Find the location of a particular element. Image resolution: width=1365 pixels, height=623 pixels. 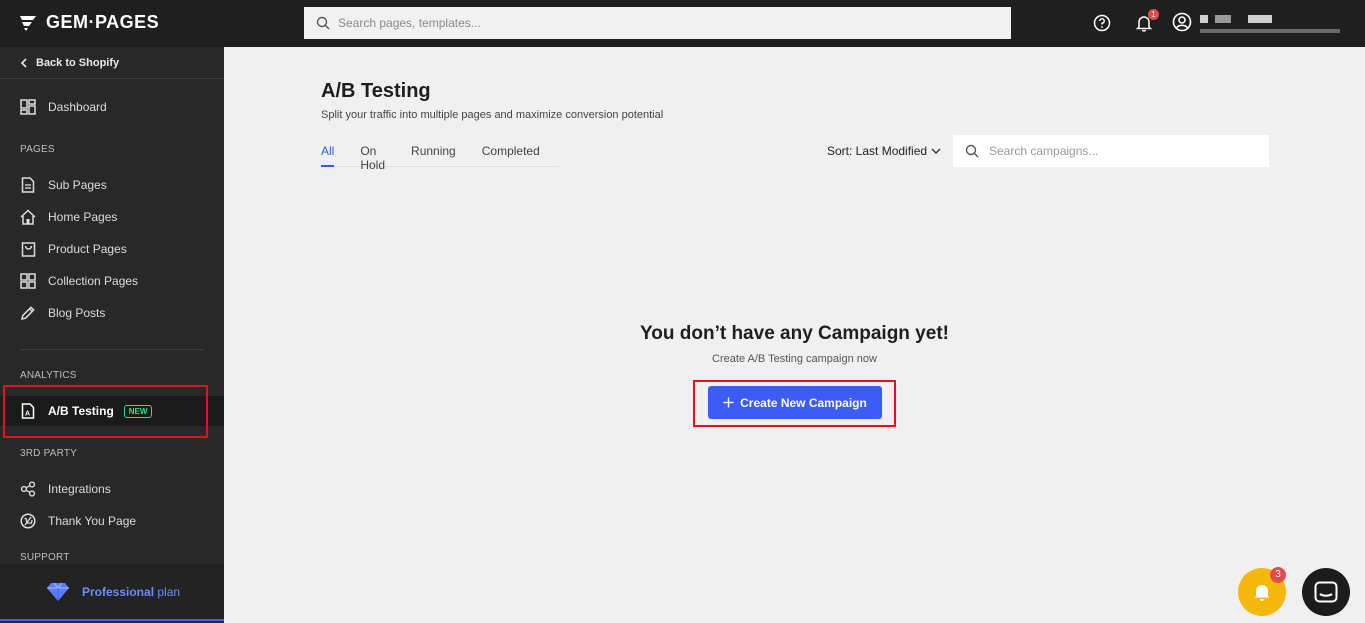

create-new-campaign-button: Create New Campaign is located at coordinates (795, 402).